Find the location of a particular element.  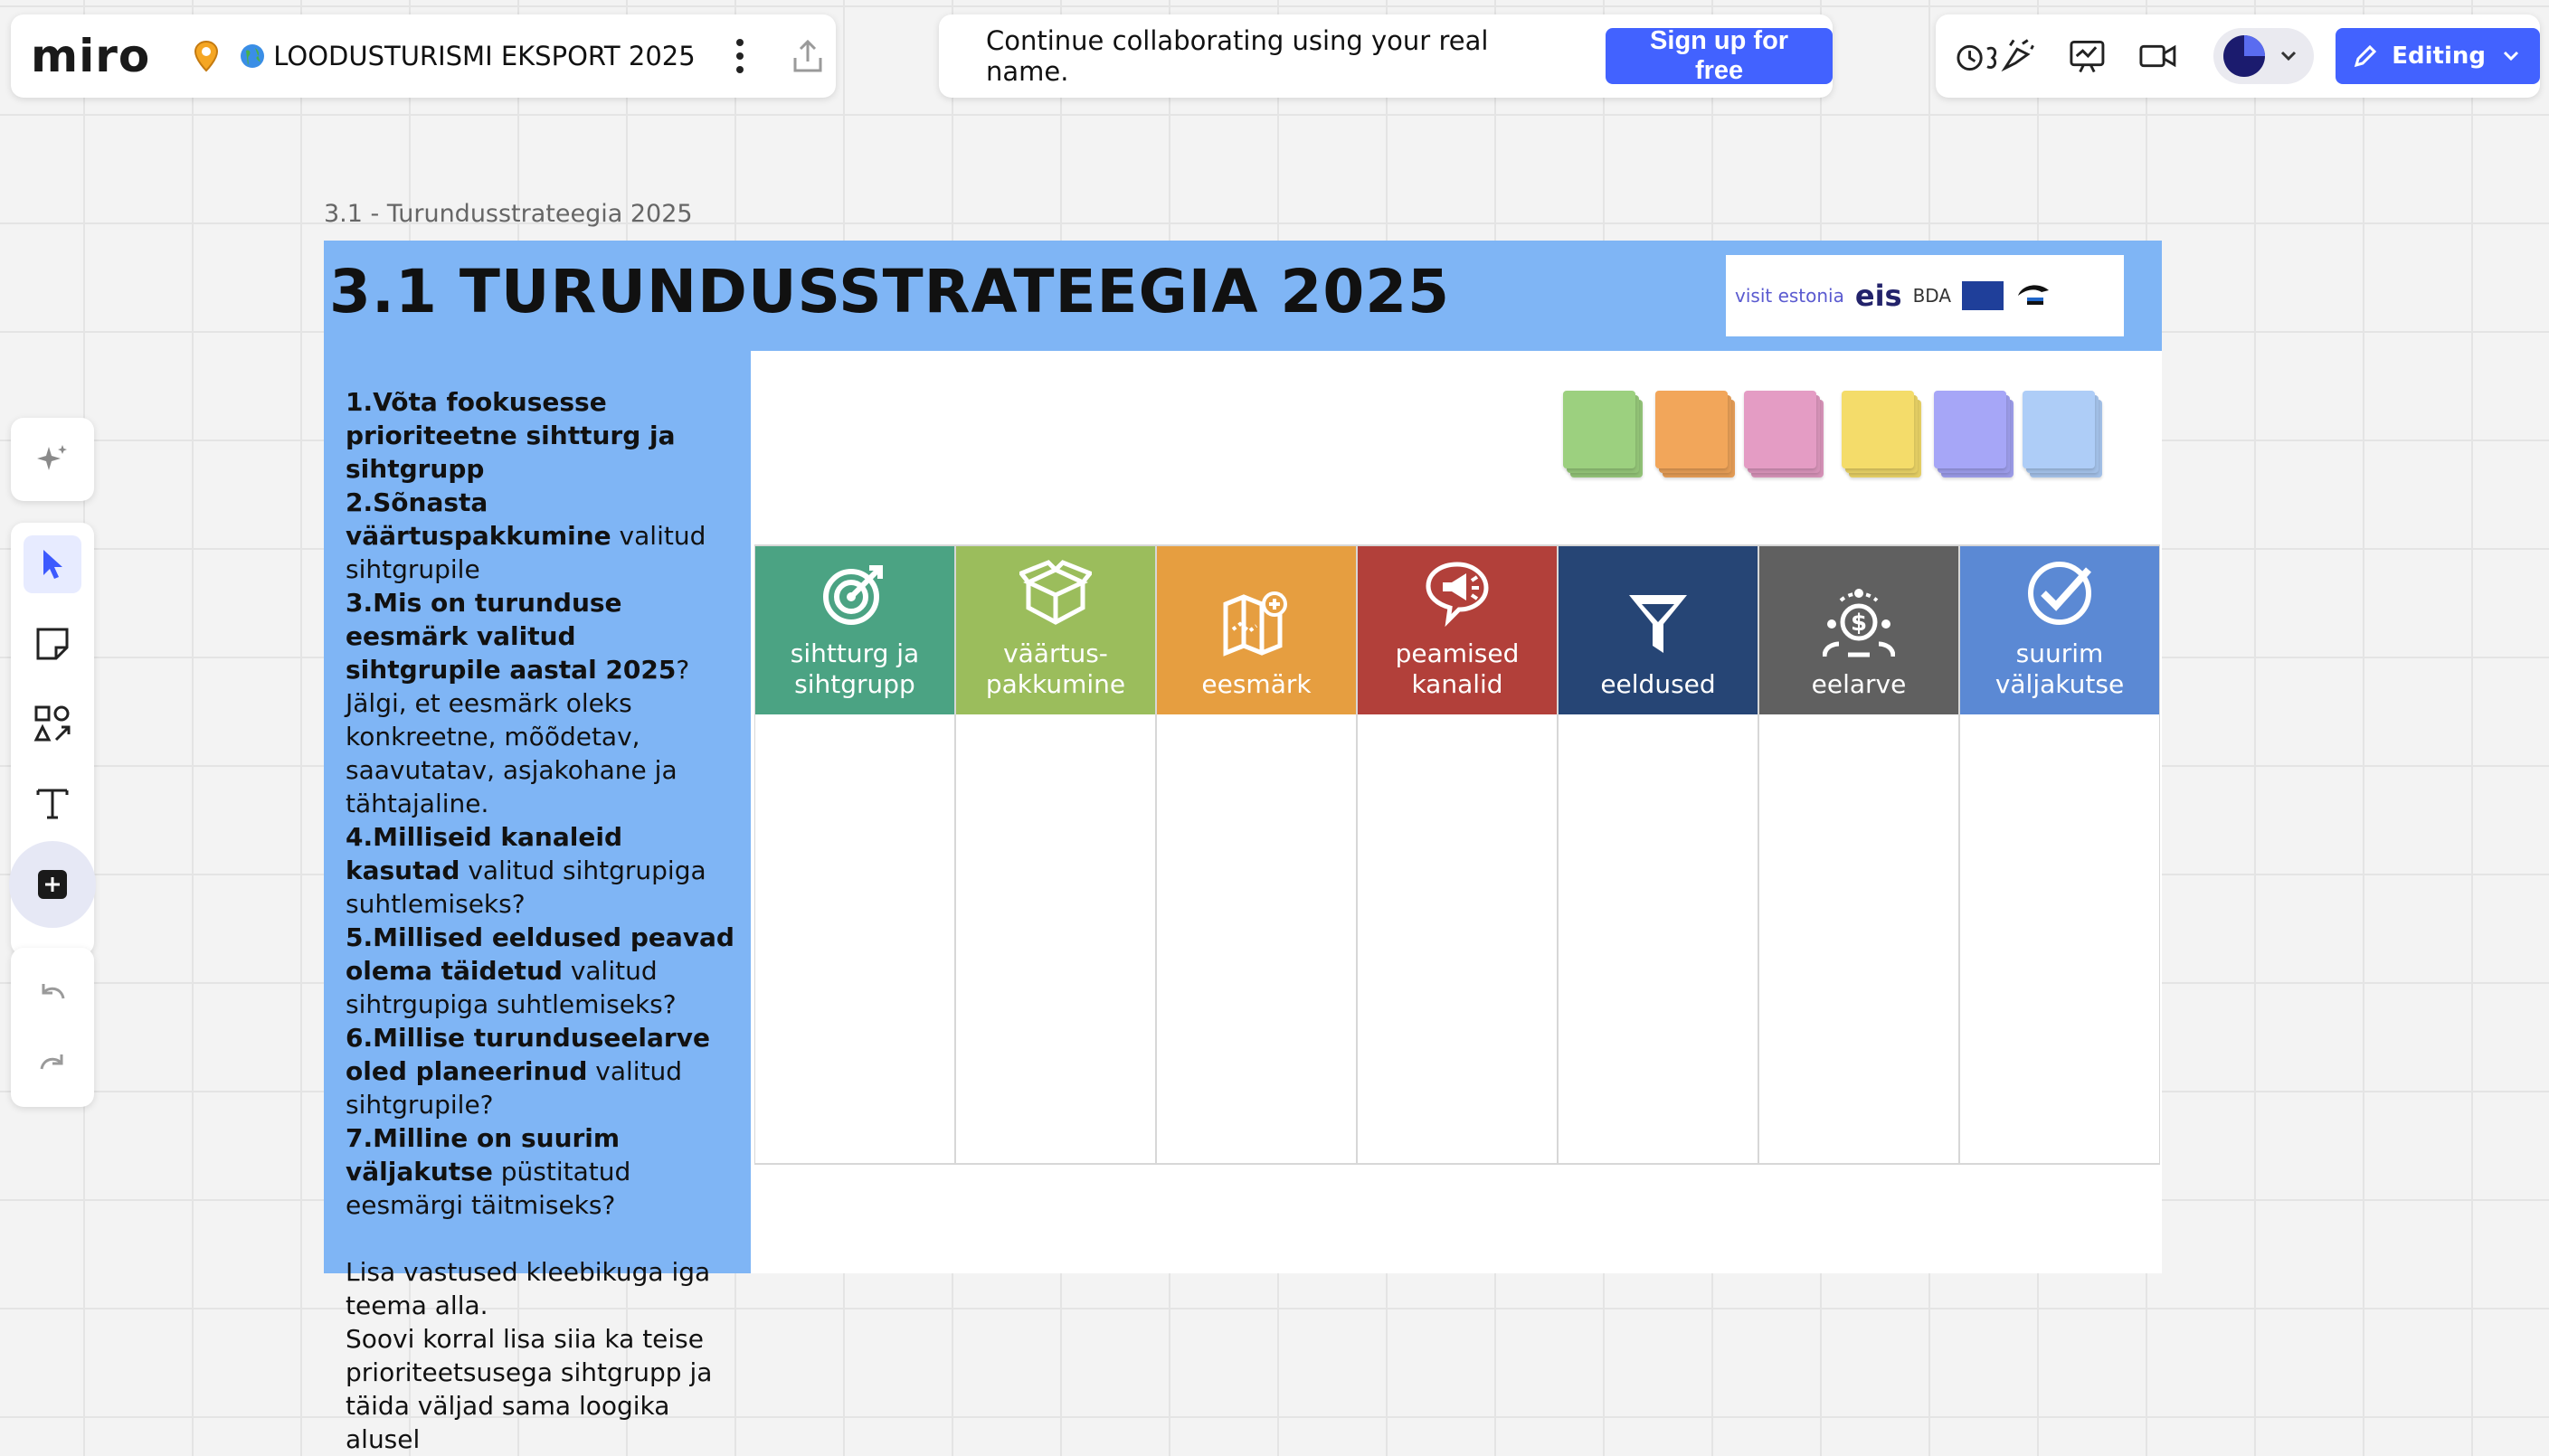

reactions-icon is located at coordinates (1995, 56).